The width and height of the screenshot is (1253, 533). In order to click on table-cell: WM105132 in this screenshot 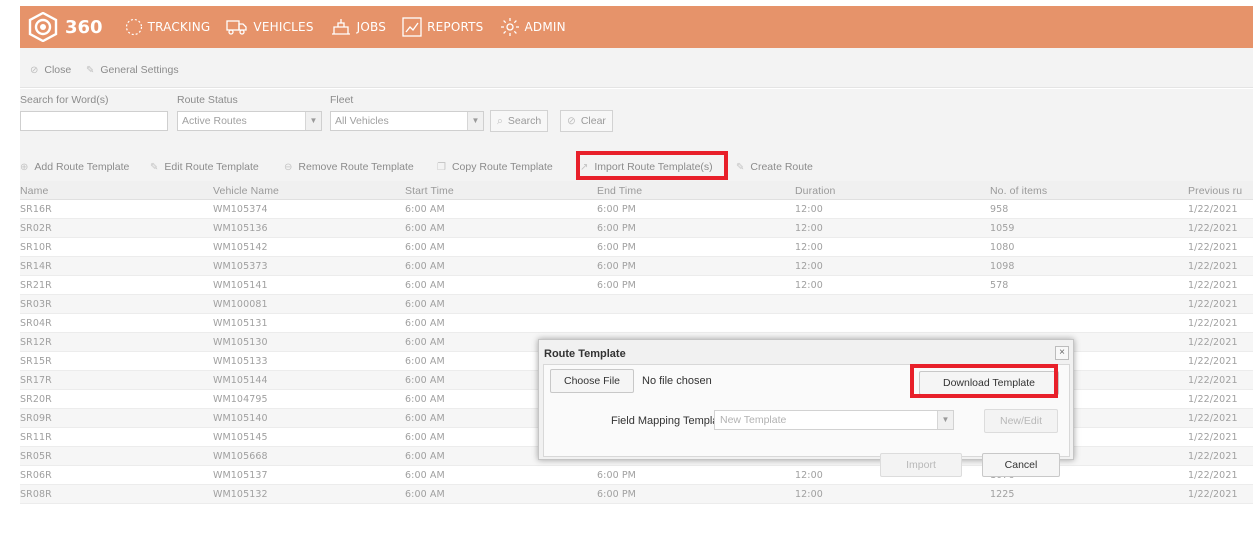, I will do `click(240, 494)`.